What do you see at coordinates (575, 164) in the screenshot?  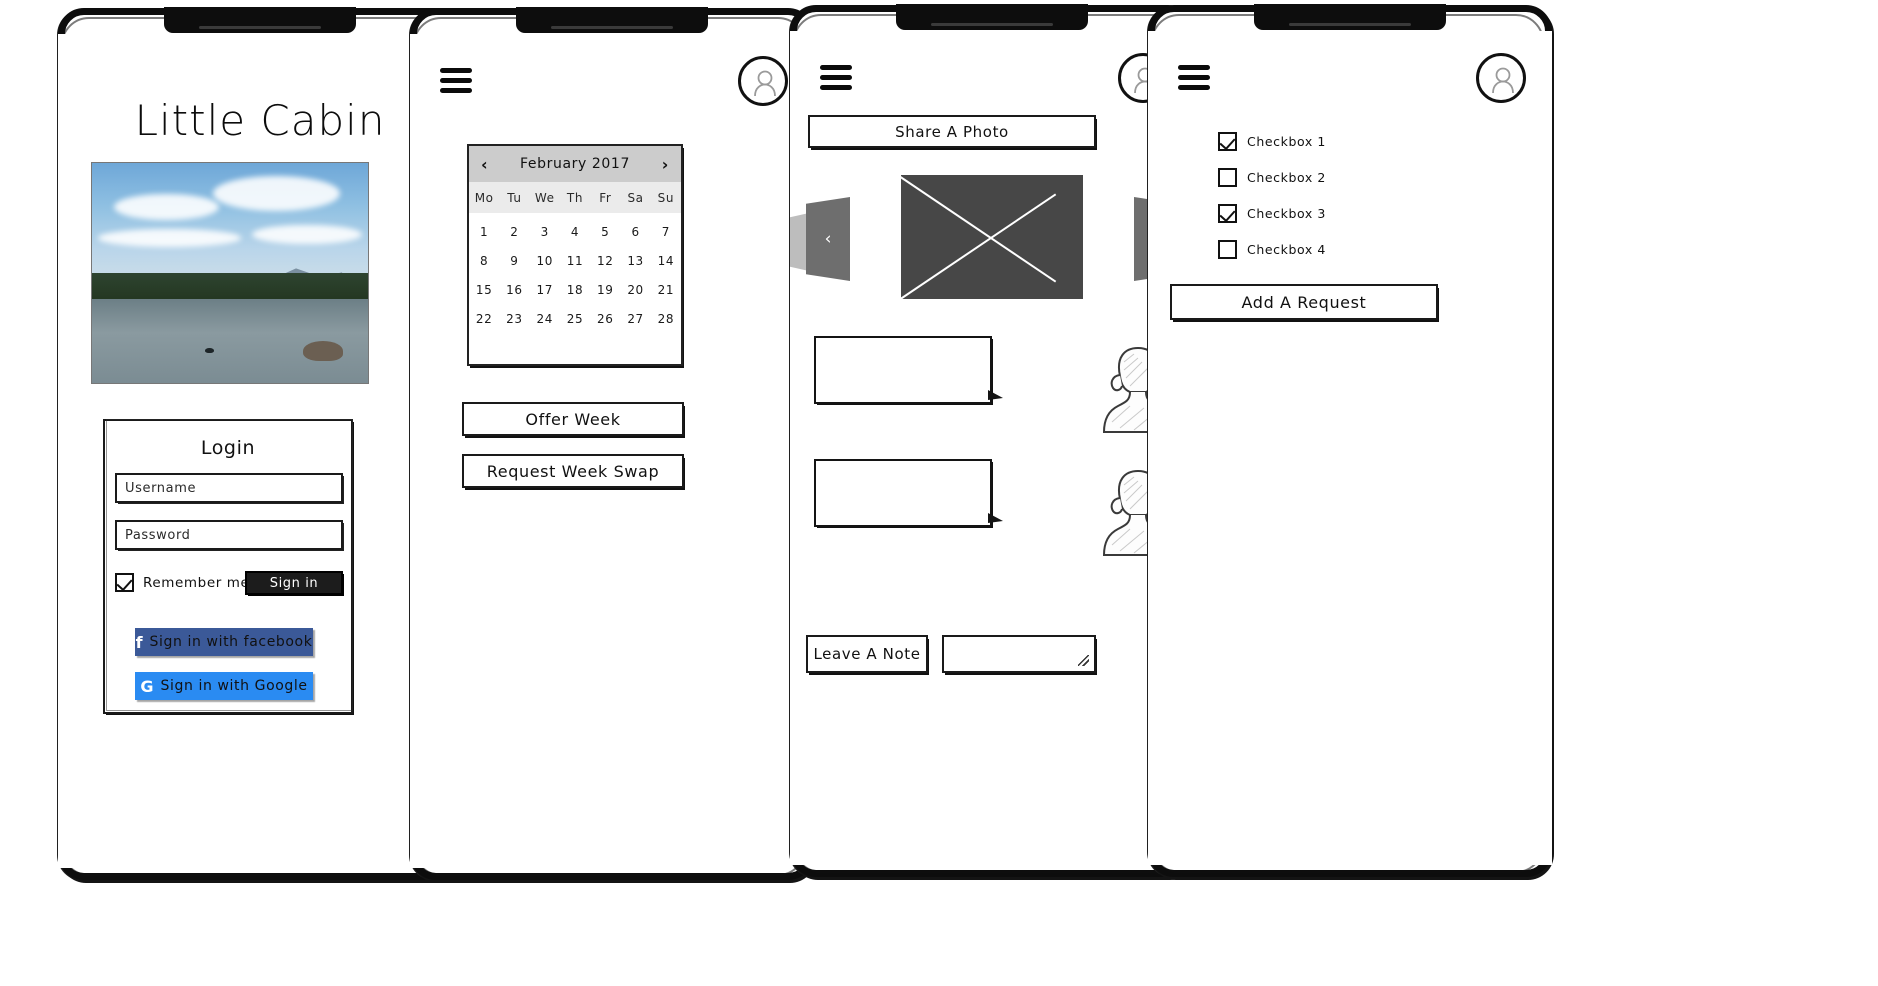 I see `calendar-month-label: February 2017` at bounding box center [575, 164].